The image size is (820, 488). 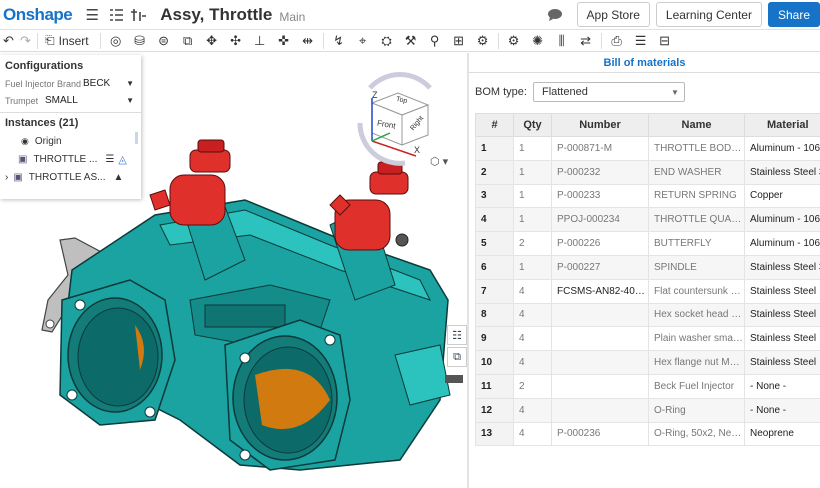 I want to click on column-header-number: Number, so click(x=600, y=125).